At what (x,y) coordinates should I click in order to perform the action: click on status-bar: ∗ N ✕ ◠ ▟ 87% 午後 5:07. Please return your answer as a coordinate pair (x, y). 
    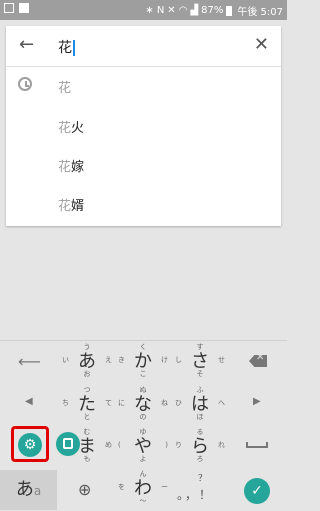
    Looking at the image, I should click on (143, 10).